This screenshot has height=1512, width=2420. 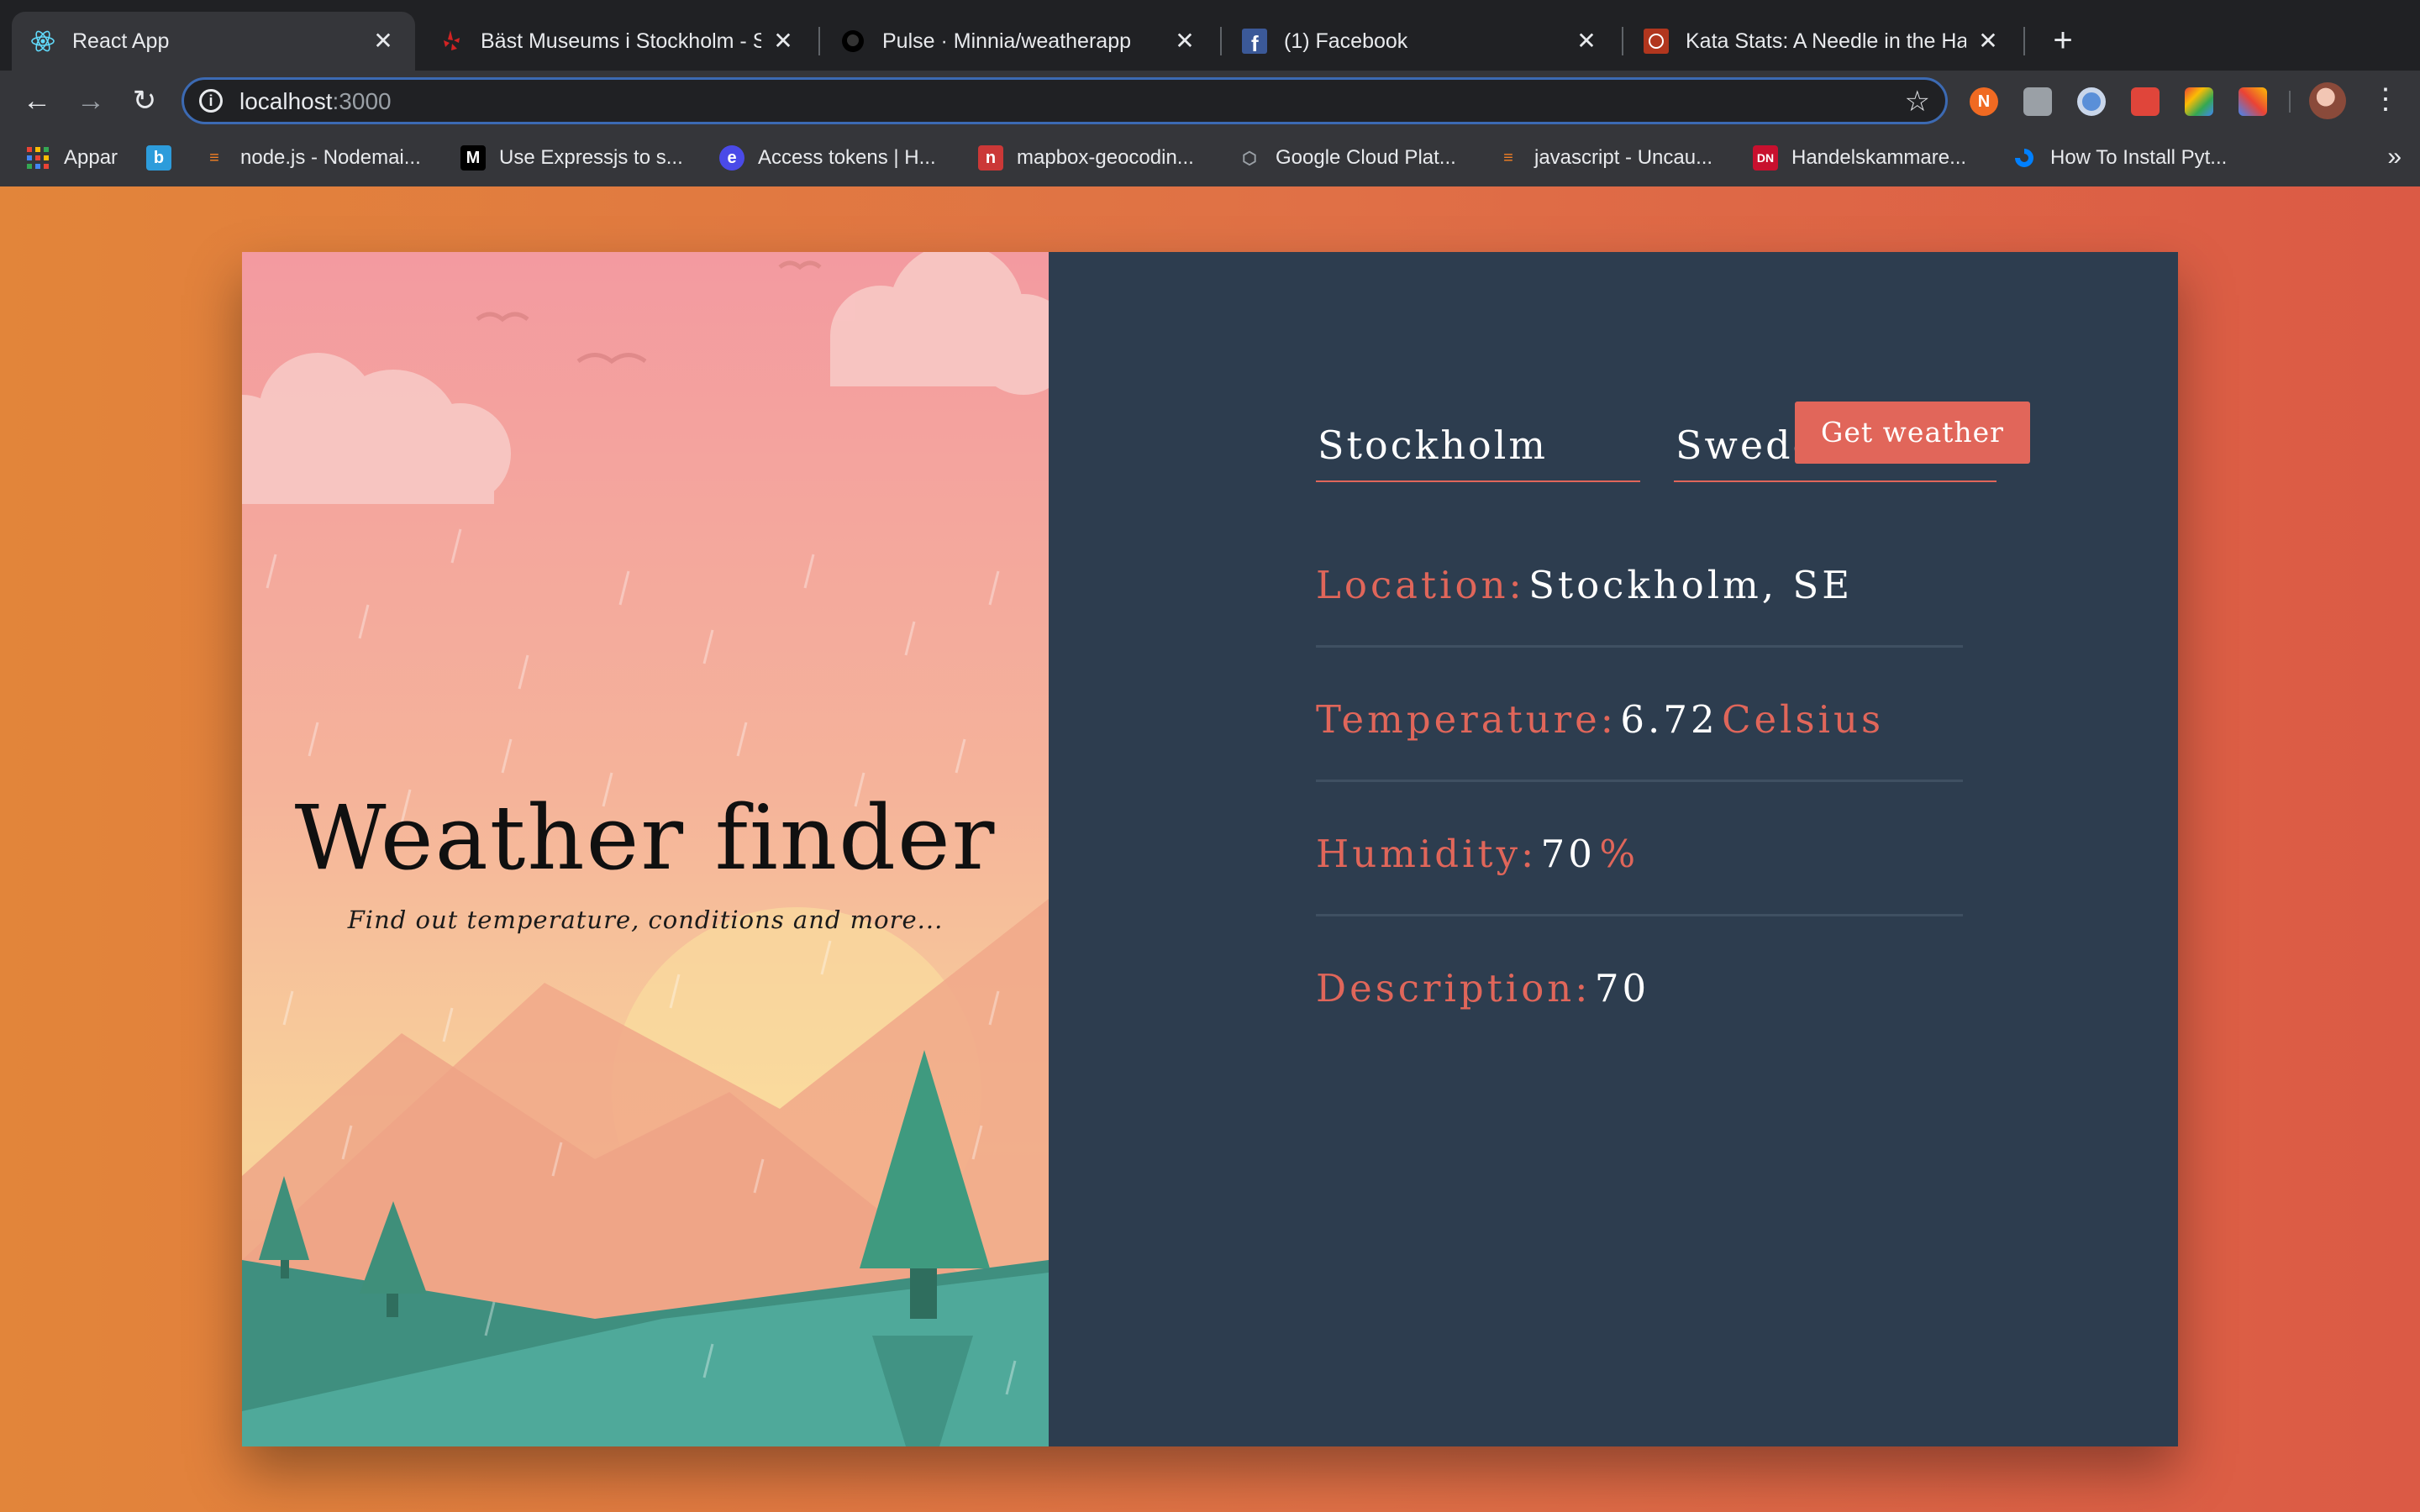 What do you see at coordinates (2394, 157) in the screenshot?
I see `more-bookmarks-chevron-icon: »` at bounding box center [2394, 157].